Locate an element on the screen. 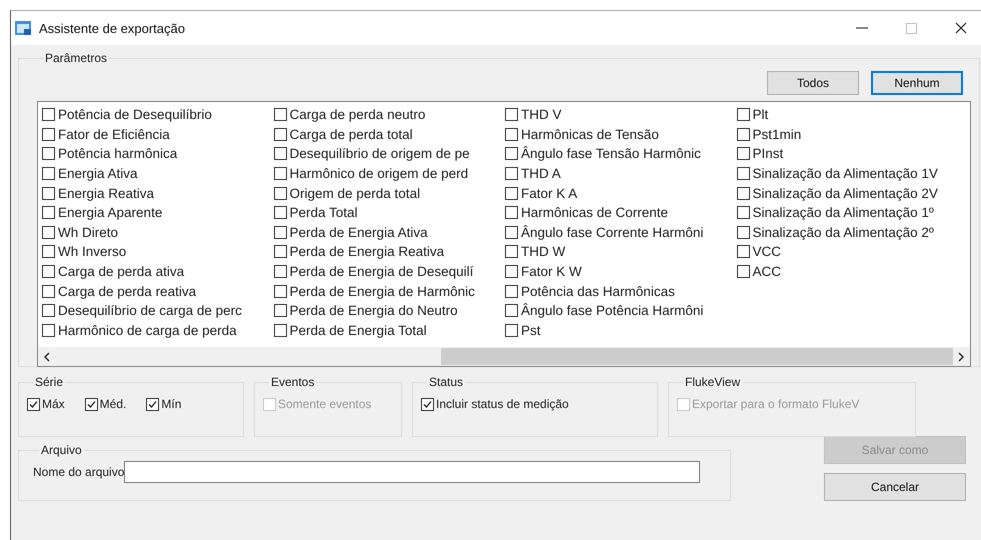 This screenshot has width=981, height=540. parameter-checkbox: Harmônicas de Tensão is located at coordinates (620, 134).